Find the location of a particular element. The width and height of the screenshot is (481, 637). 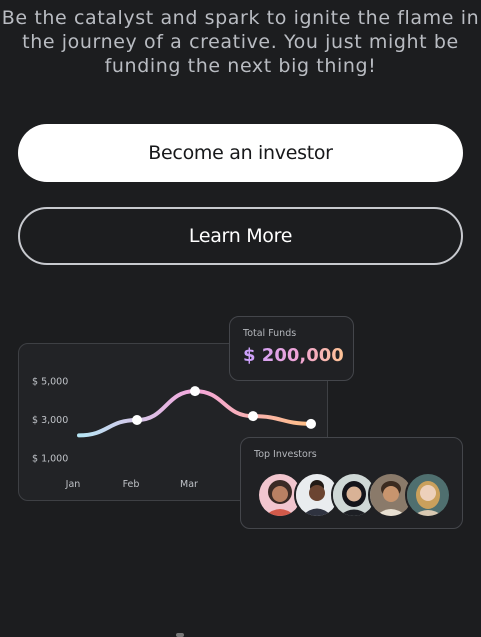

total-funds-card: Total Funds $ 200,000 is located at coordinates (291, 348).